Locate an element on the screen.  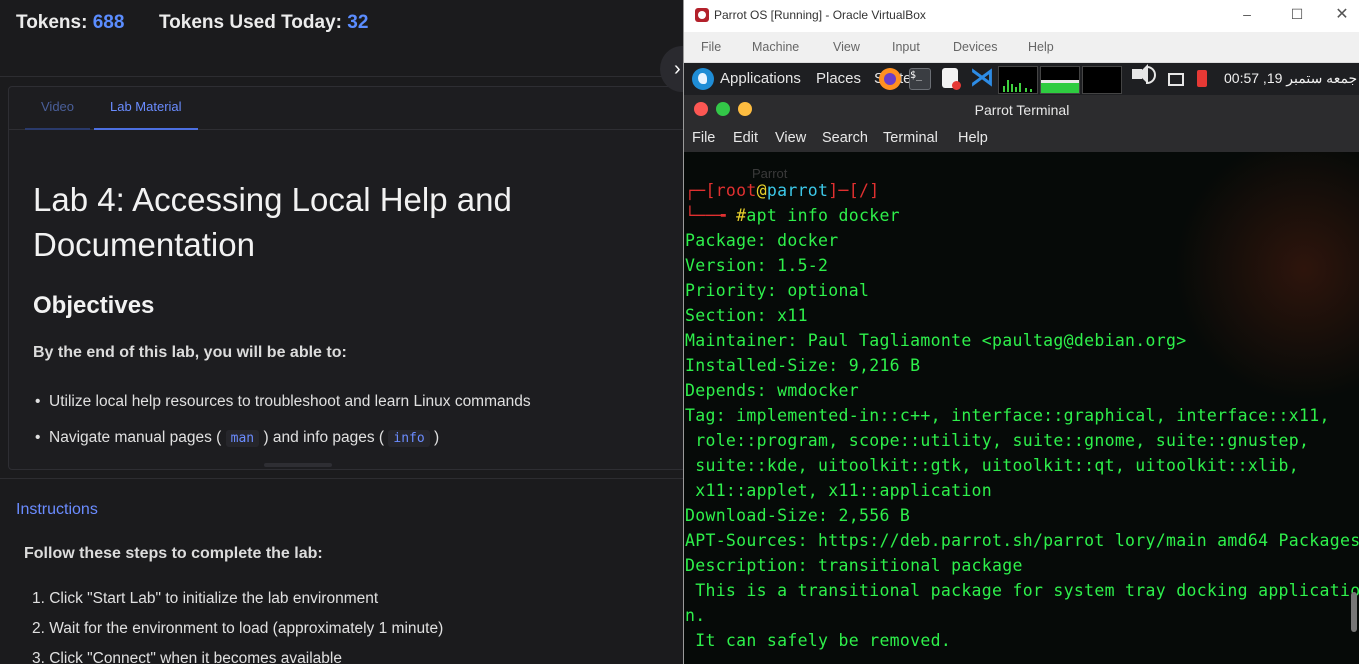
output-line: Version: 1.5-2 is located at coordinates (757, 265).